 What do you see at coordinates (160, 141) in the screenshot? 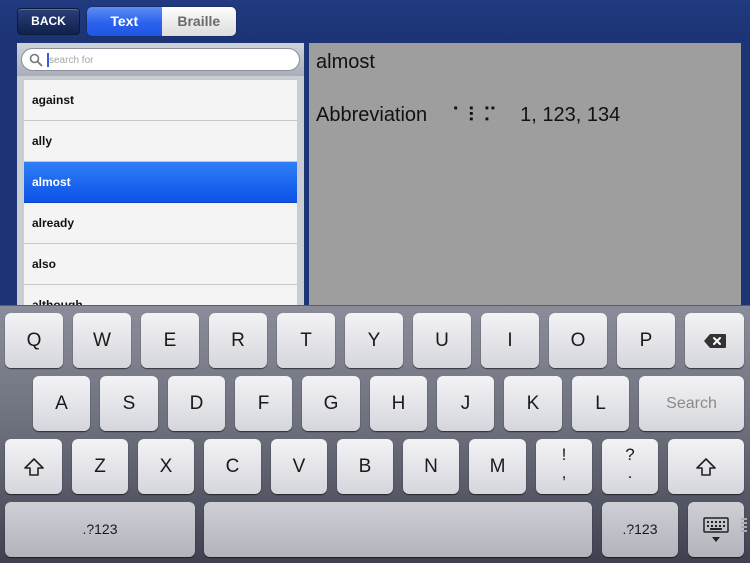
I see `list-item-ally: ally` at bounding box center [160, 141].